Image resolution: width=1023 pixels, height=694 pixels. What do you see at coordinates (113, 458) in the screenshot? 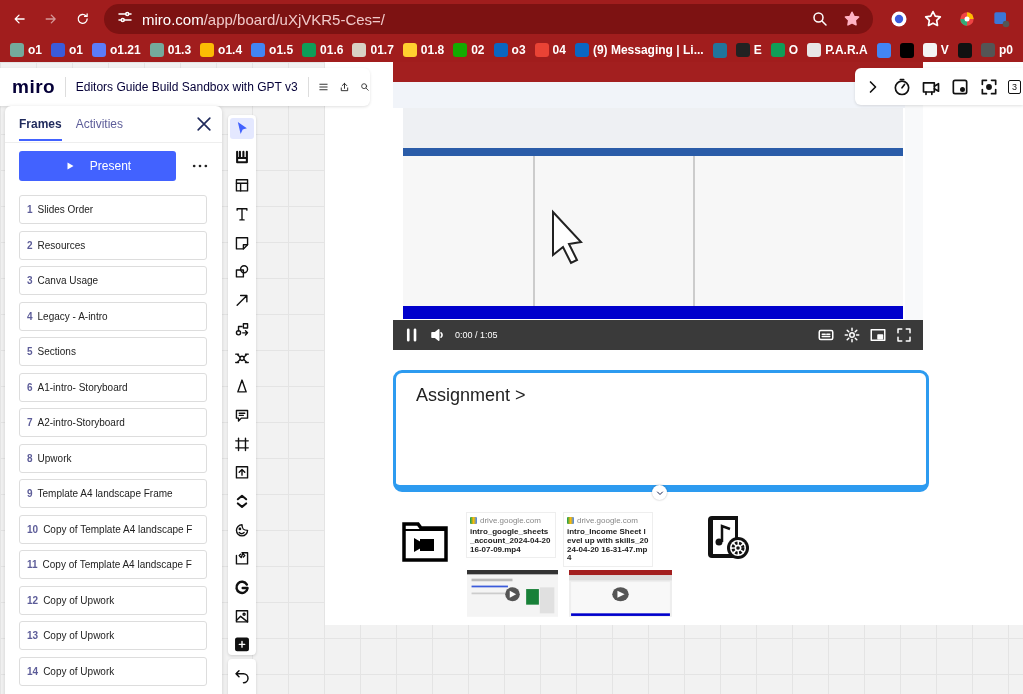
I see `frame-list-item: 8 Upwork` at bounding box center [113, 458].